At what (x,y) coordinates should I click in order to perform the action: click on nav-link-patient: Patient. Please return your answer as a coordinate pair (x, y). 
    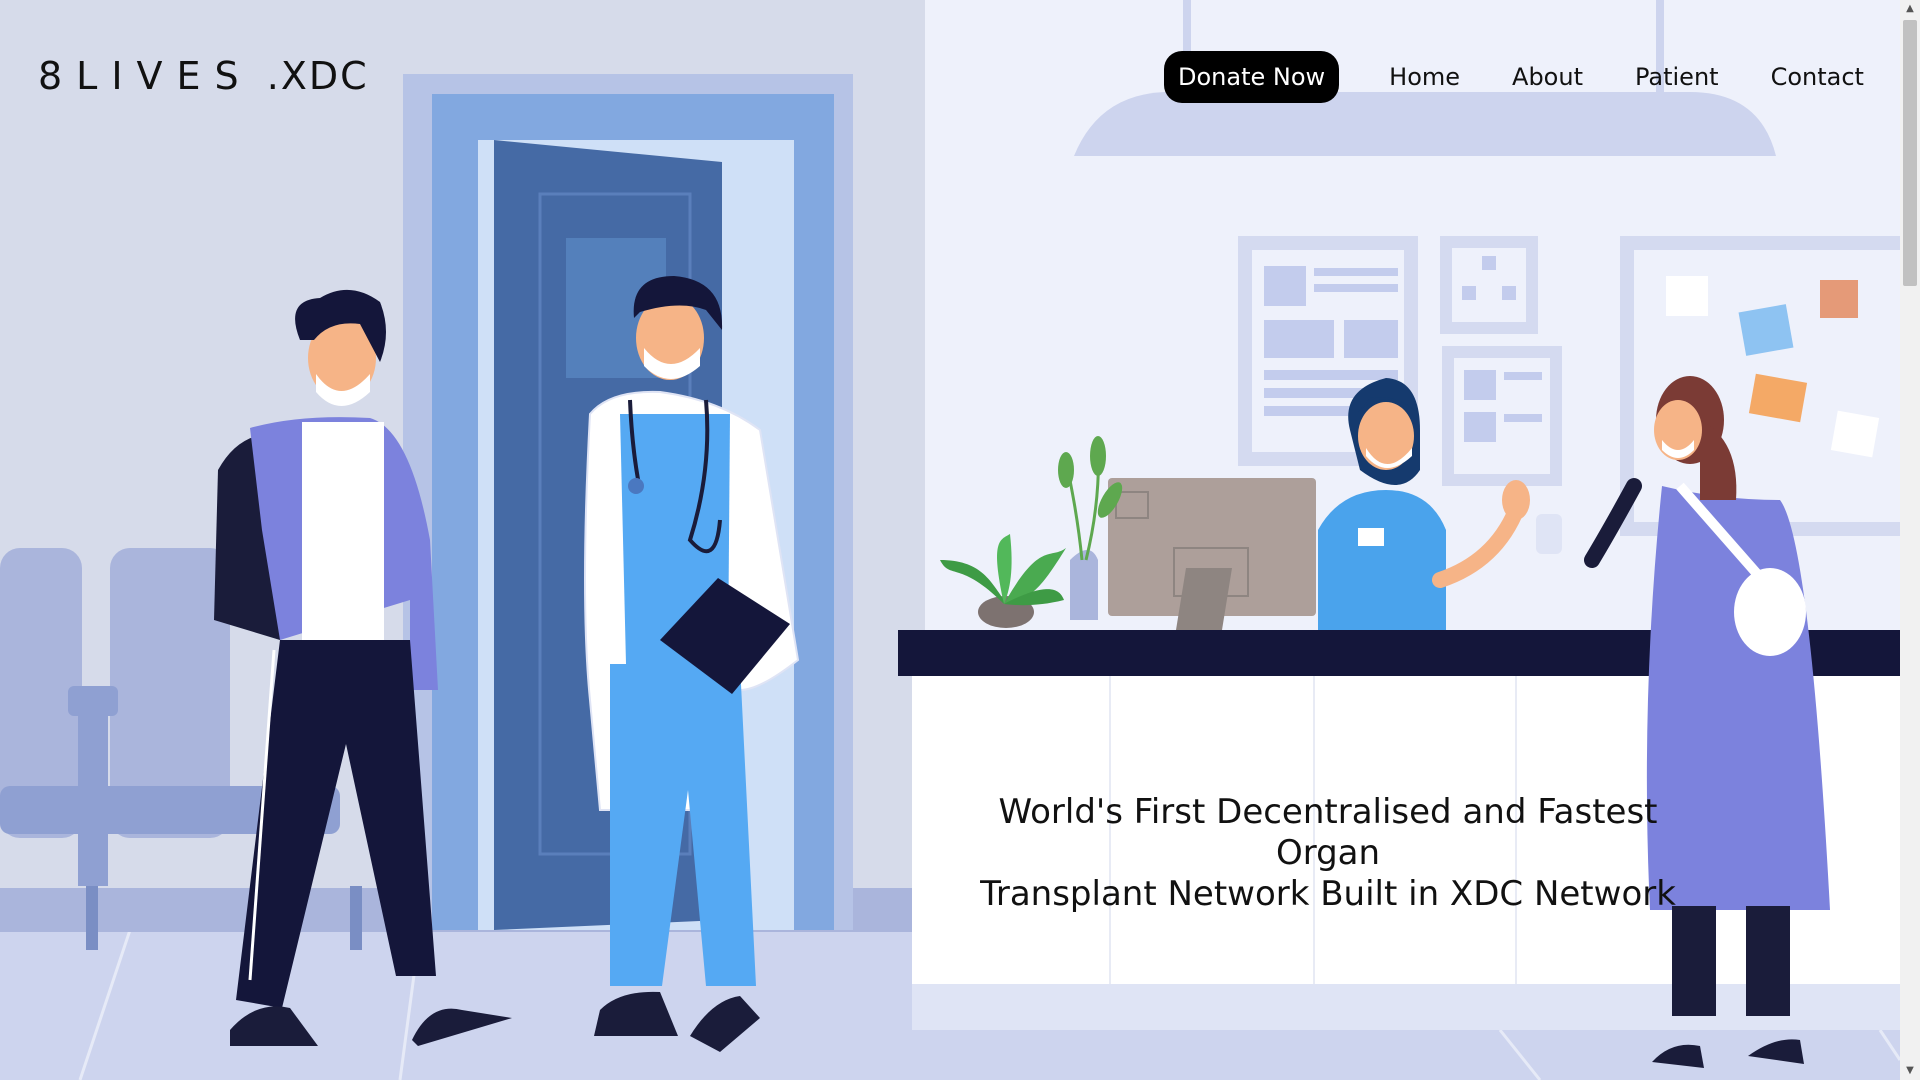
    Looking at the image, I should click on (1677, 77).